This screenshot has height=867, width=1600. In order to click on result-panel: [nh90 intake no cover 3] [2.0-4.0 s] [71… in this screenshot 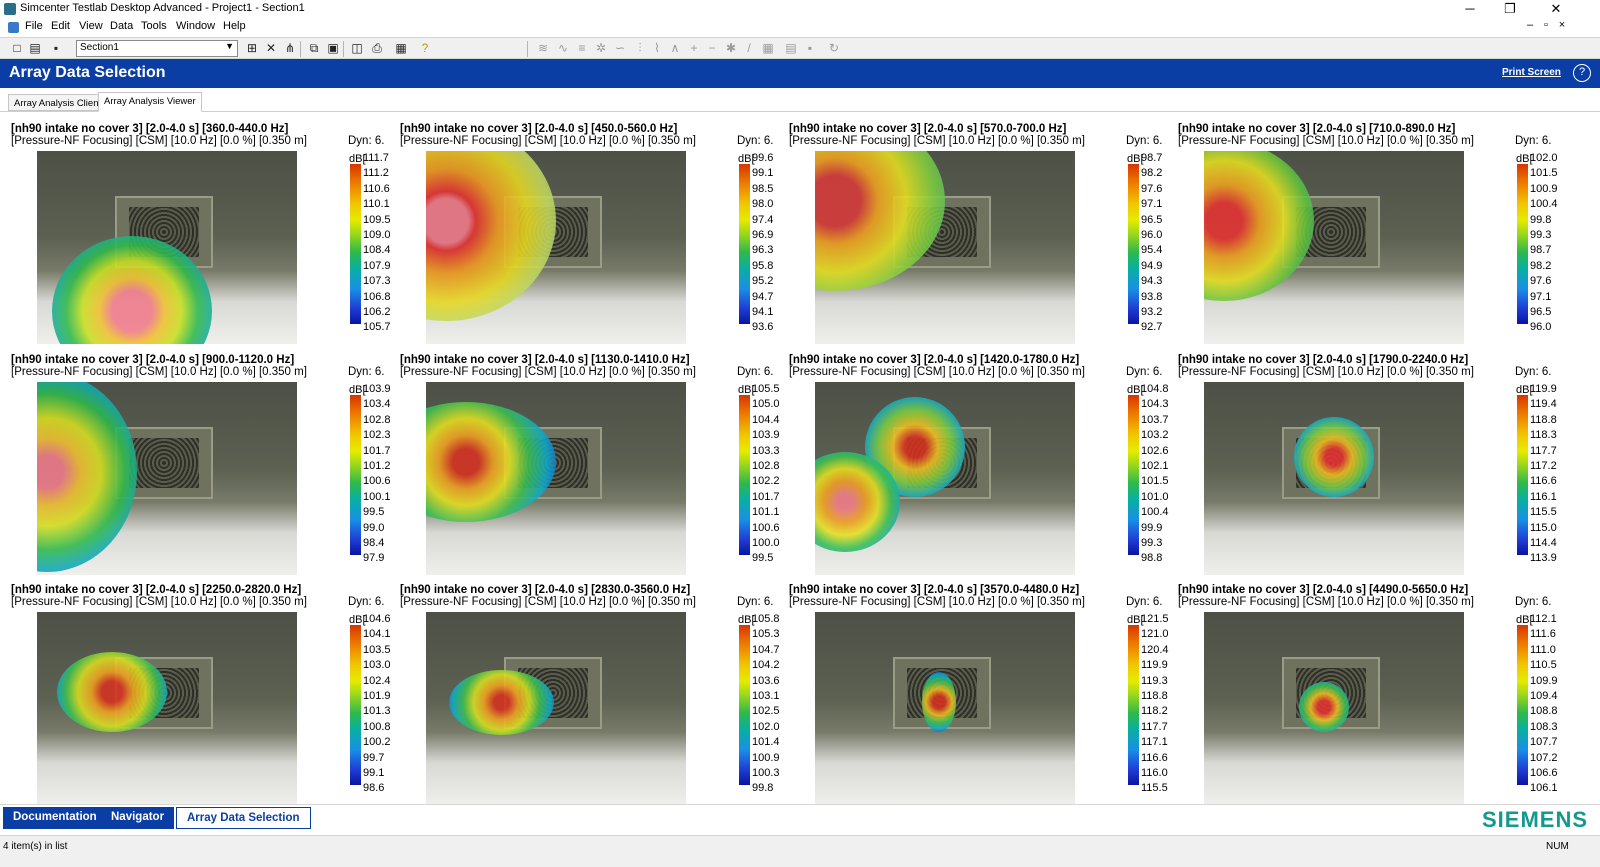, I will do `click(1373, 229)`.